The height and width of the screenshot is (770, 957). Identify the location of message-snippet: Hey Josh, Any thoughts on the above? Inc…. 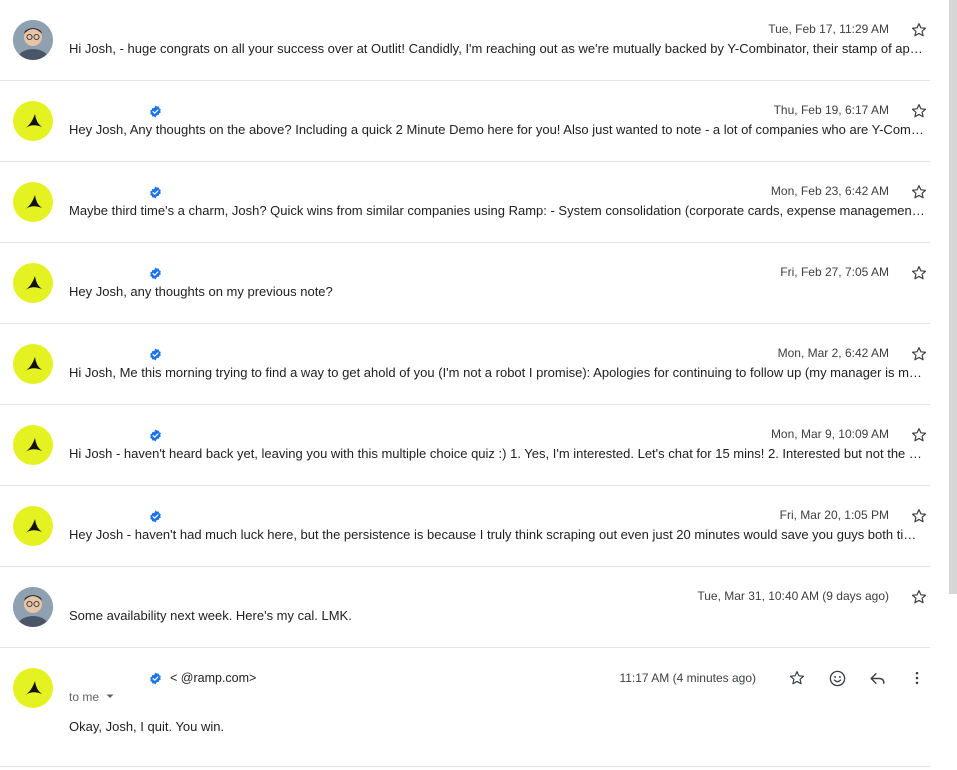
(496, 129).